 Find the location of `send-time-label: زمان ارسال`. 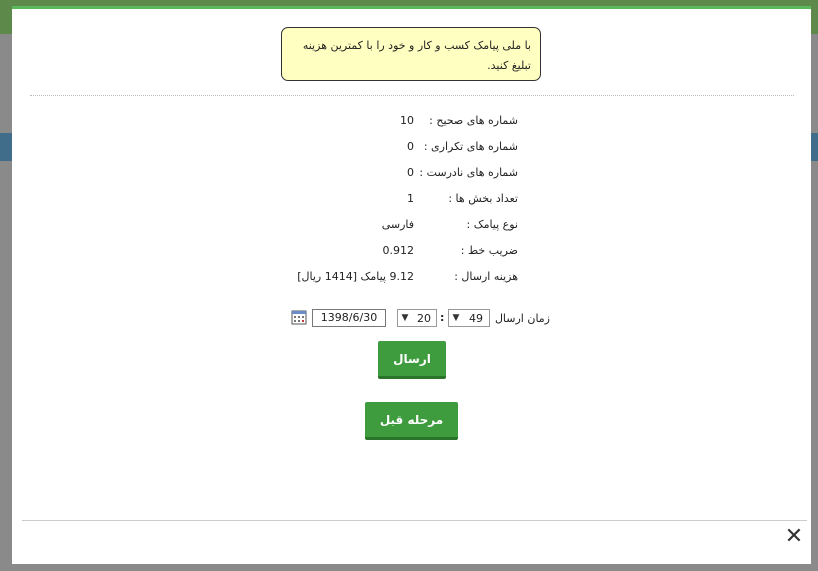

send-time-label: زمان ارسال is located at coordinates (522, 318).